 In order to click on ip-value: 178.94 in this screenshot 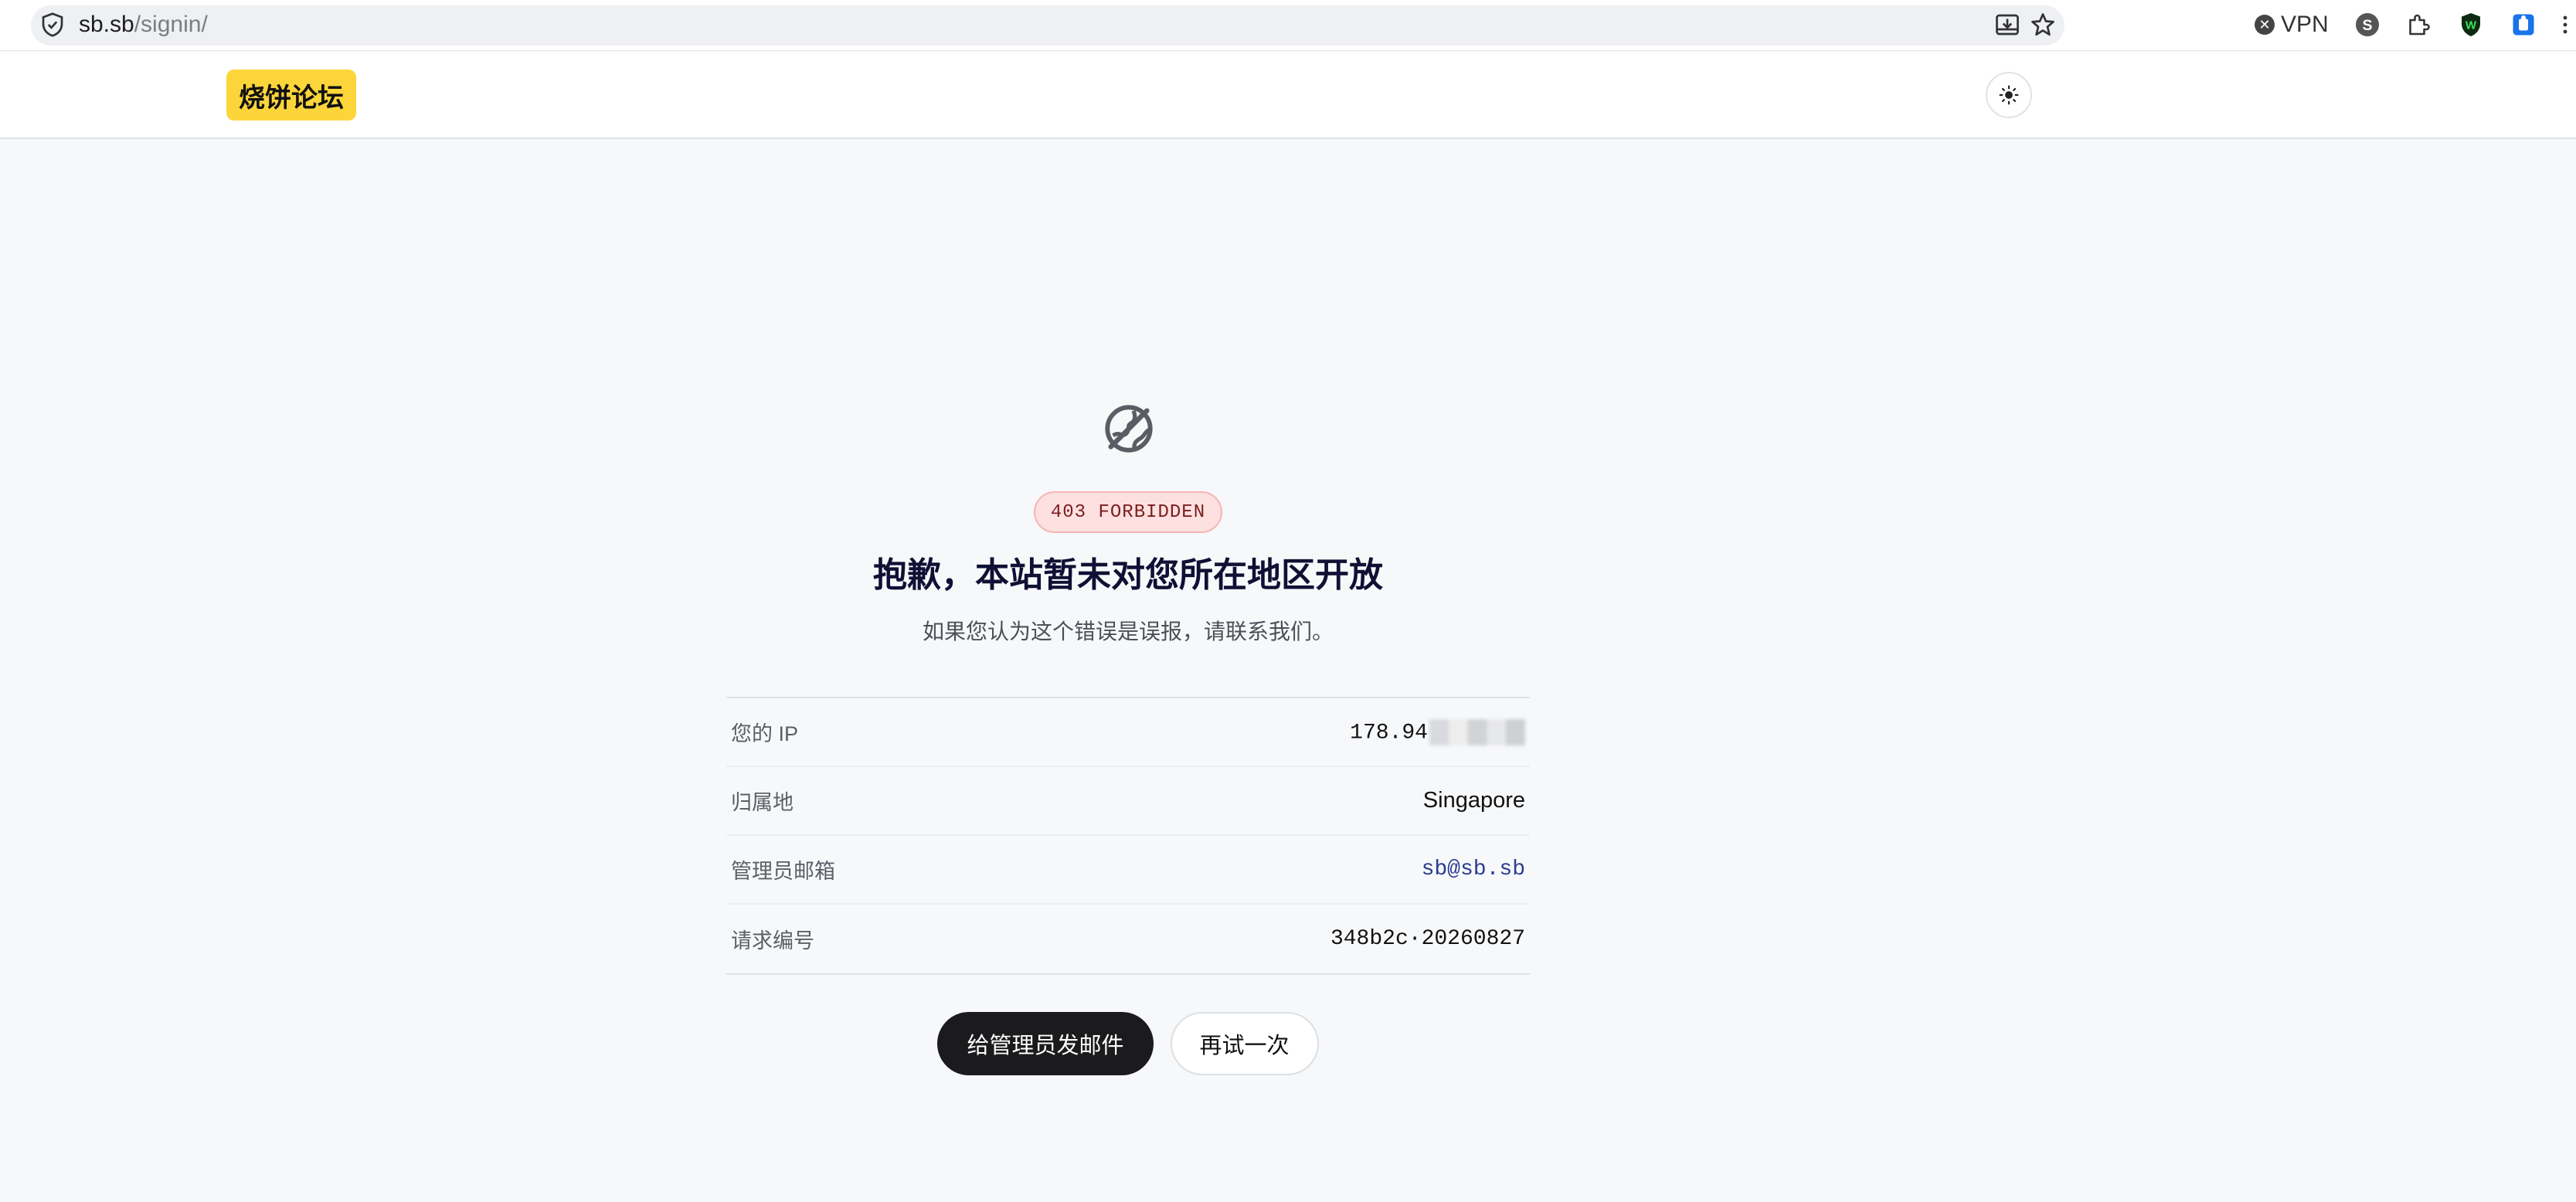, I will do `click(1389, 732)`.